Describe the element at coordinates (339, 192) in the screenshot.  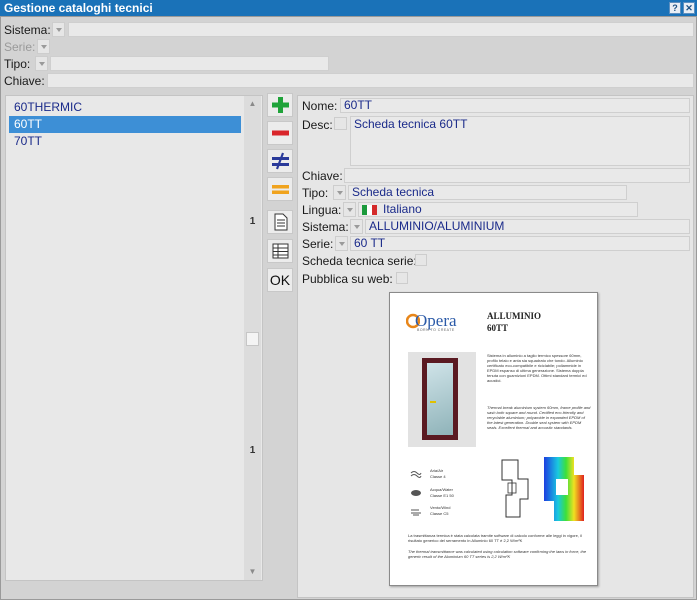
I see `tipo-dropdown` at that location.